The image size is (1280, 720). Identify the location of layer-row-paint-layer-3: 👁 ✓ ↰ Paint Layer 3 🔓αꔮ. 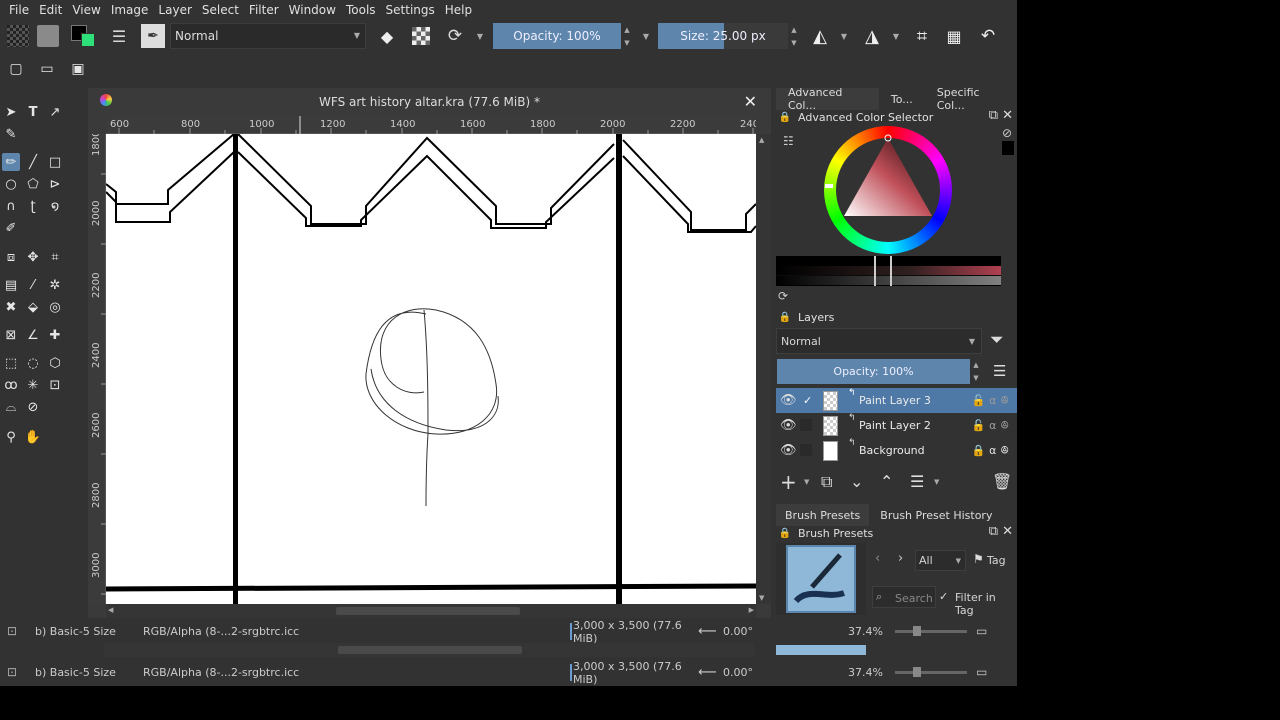
(896, 400).